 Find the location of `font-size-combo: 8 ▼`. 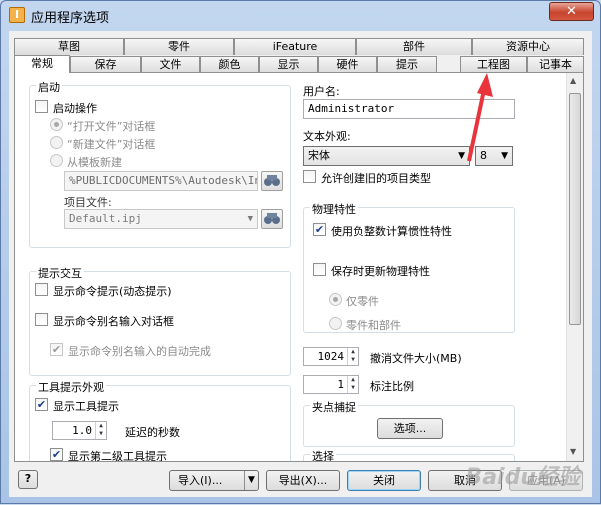

font-size-combo: 8 ▼ is located at coordinates (494, 156).